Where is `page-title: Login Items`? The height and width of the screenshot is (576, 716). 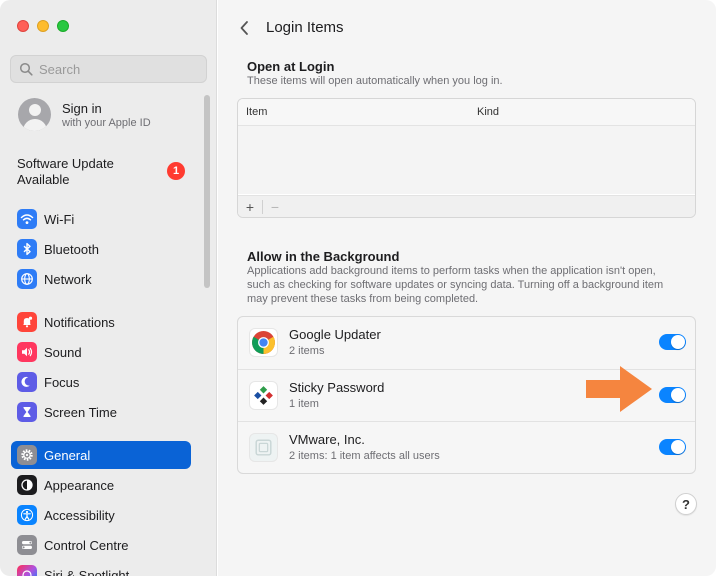
page-title: Login Items is located at coordinates (305, 27).